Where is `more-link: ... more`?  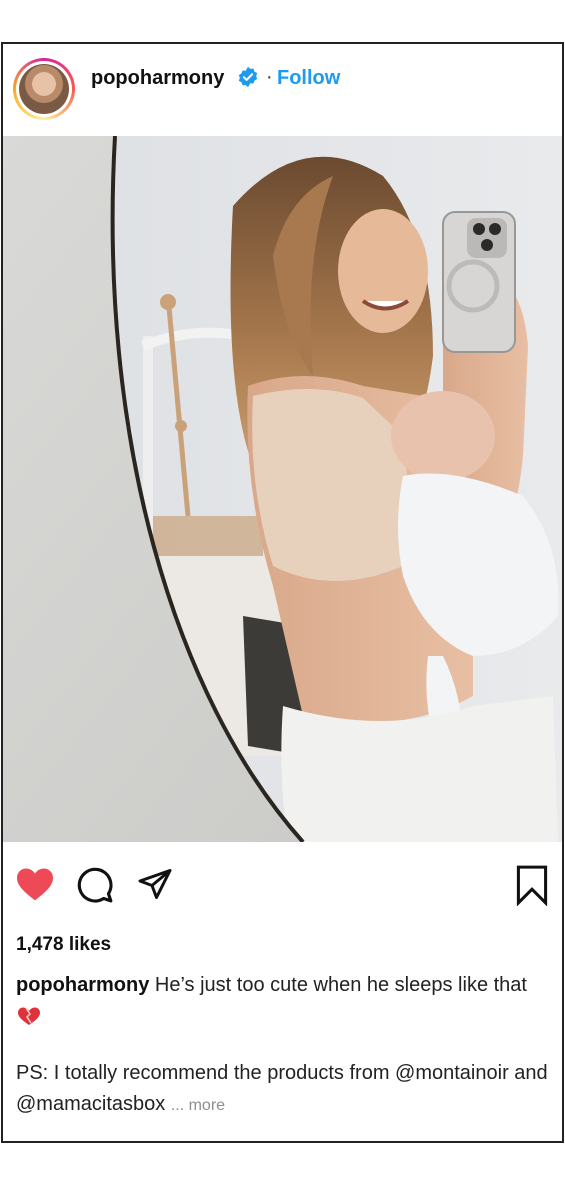
more-link: ... more is located at coordinates (198, 1105).